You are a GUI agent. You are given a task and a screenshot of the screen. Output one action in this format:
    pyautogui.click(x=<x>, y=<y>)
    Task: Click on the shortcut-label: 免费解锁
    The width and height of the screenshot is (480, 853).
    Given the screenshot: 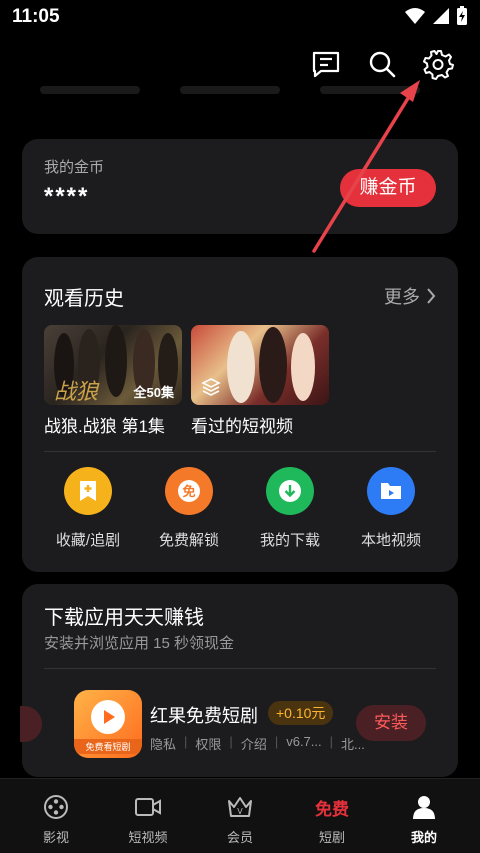 What is the action you would take?
    pyautogui.click(x=188, y=540)
    